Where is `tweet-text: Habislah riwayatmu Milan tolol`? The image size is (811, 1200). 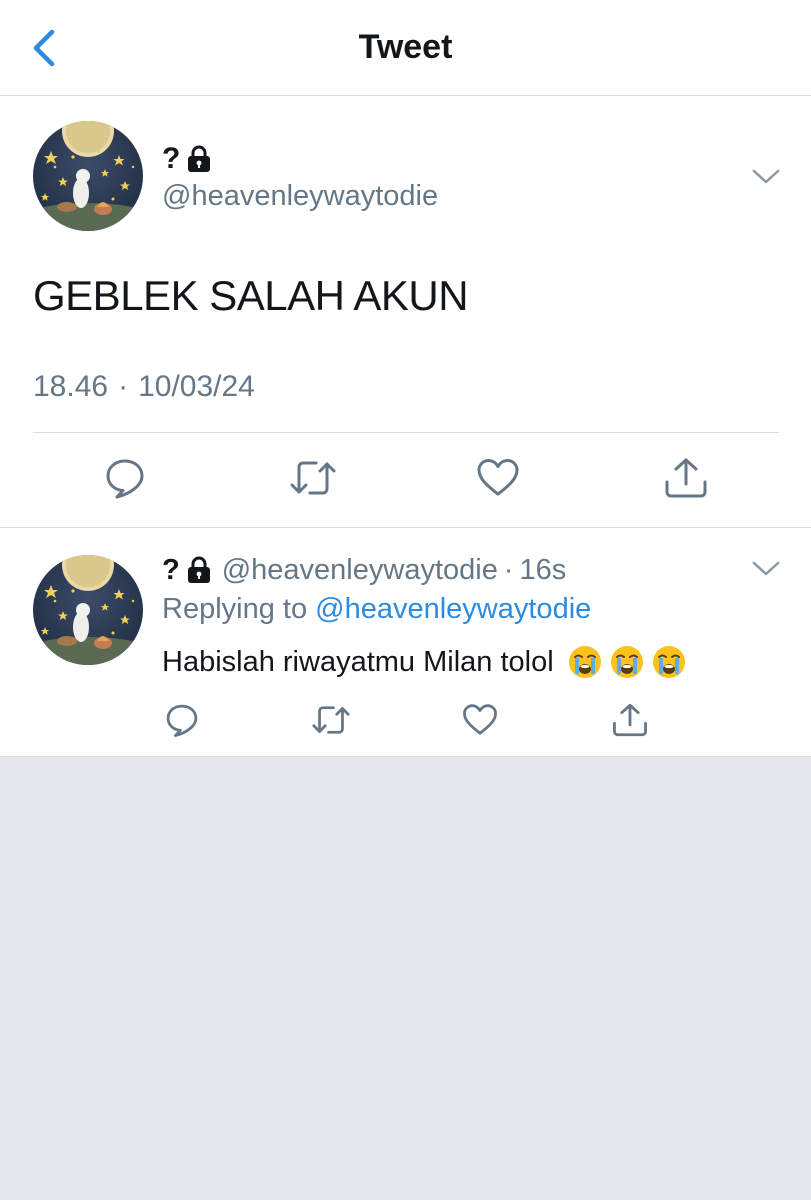 tweet-text: Habislah riwayatmu Milan tolol is located at coordinates (358, 661).